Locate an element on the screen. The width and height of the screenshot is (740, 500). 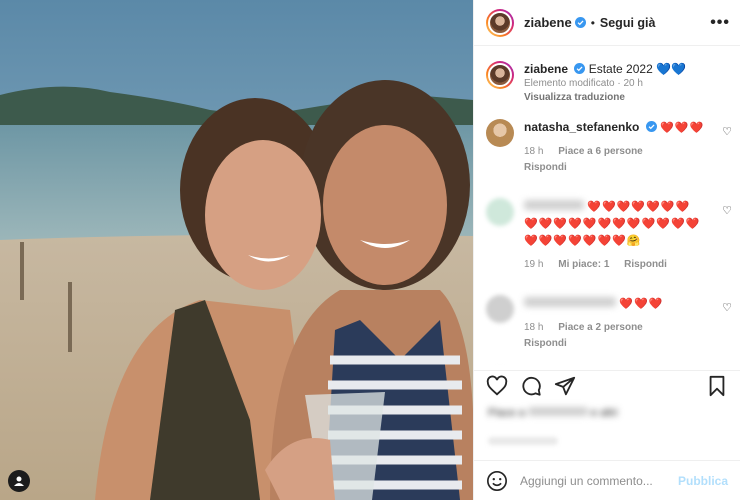
post-date-hidden is located at coordinates (523, 441).